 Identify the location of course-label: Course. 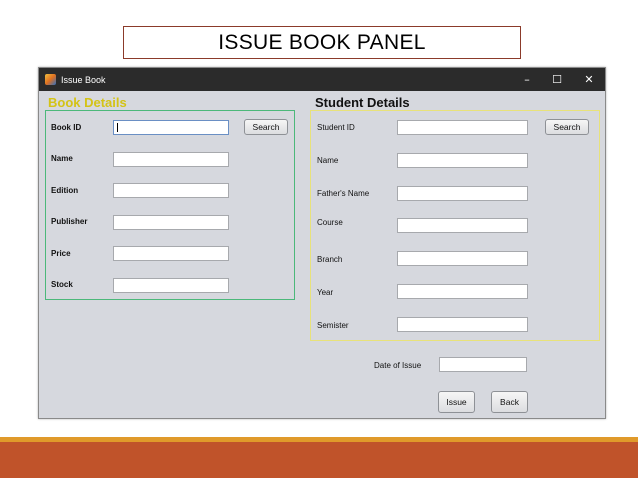
(330, 222).